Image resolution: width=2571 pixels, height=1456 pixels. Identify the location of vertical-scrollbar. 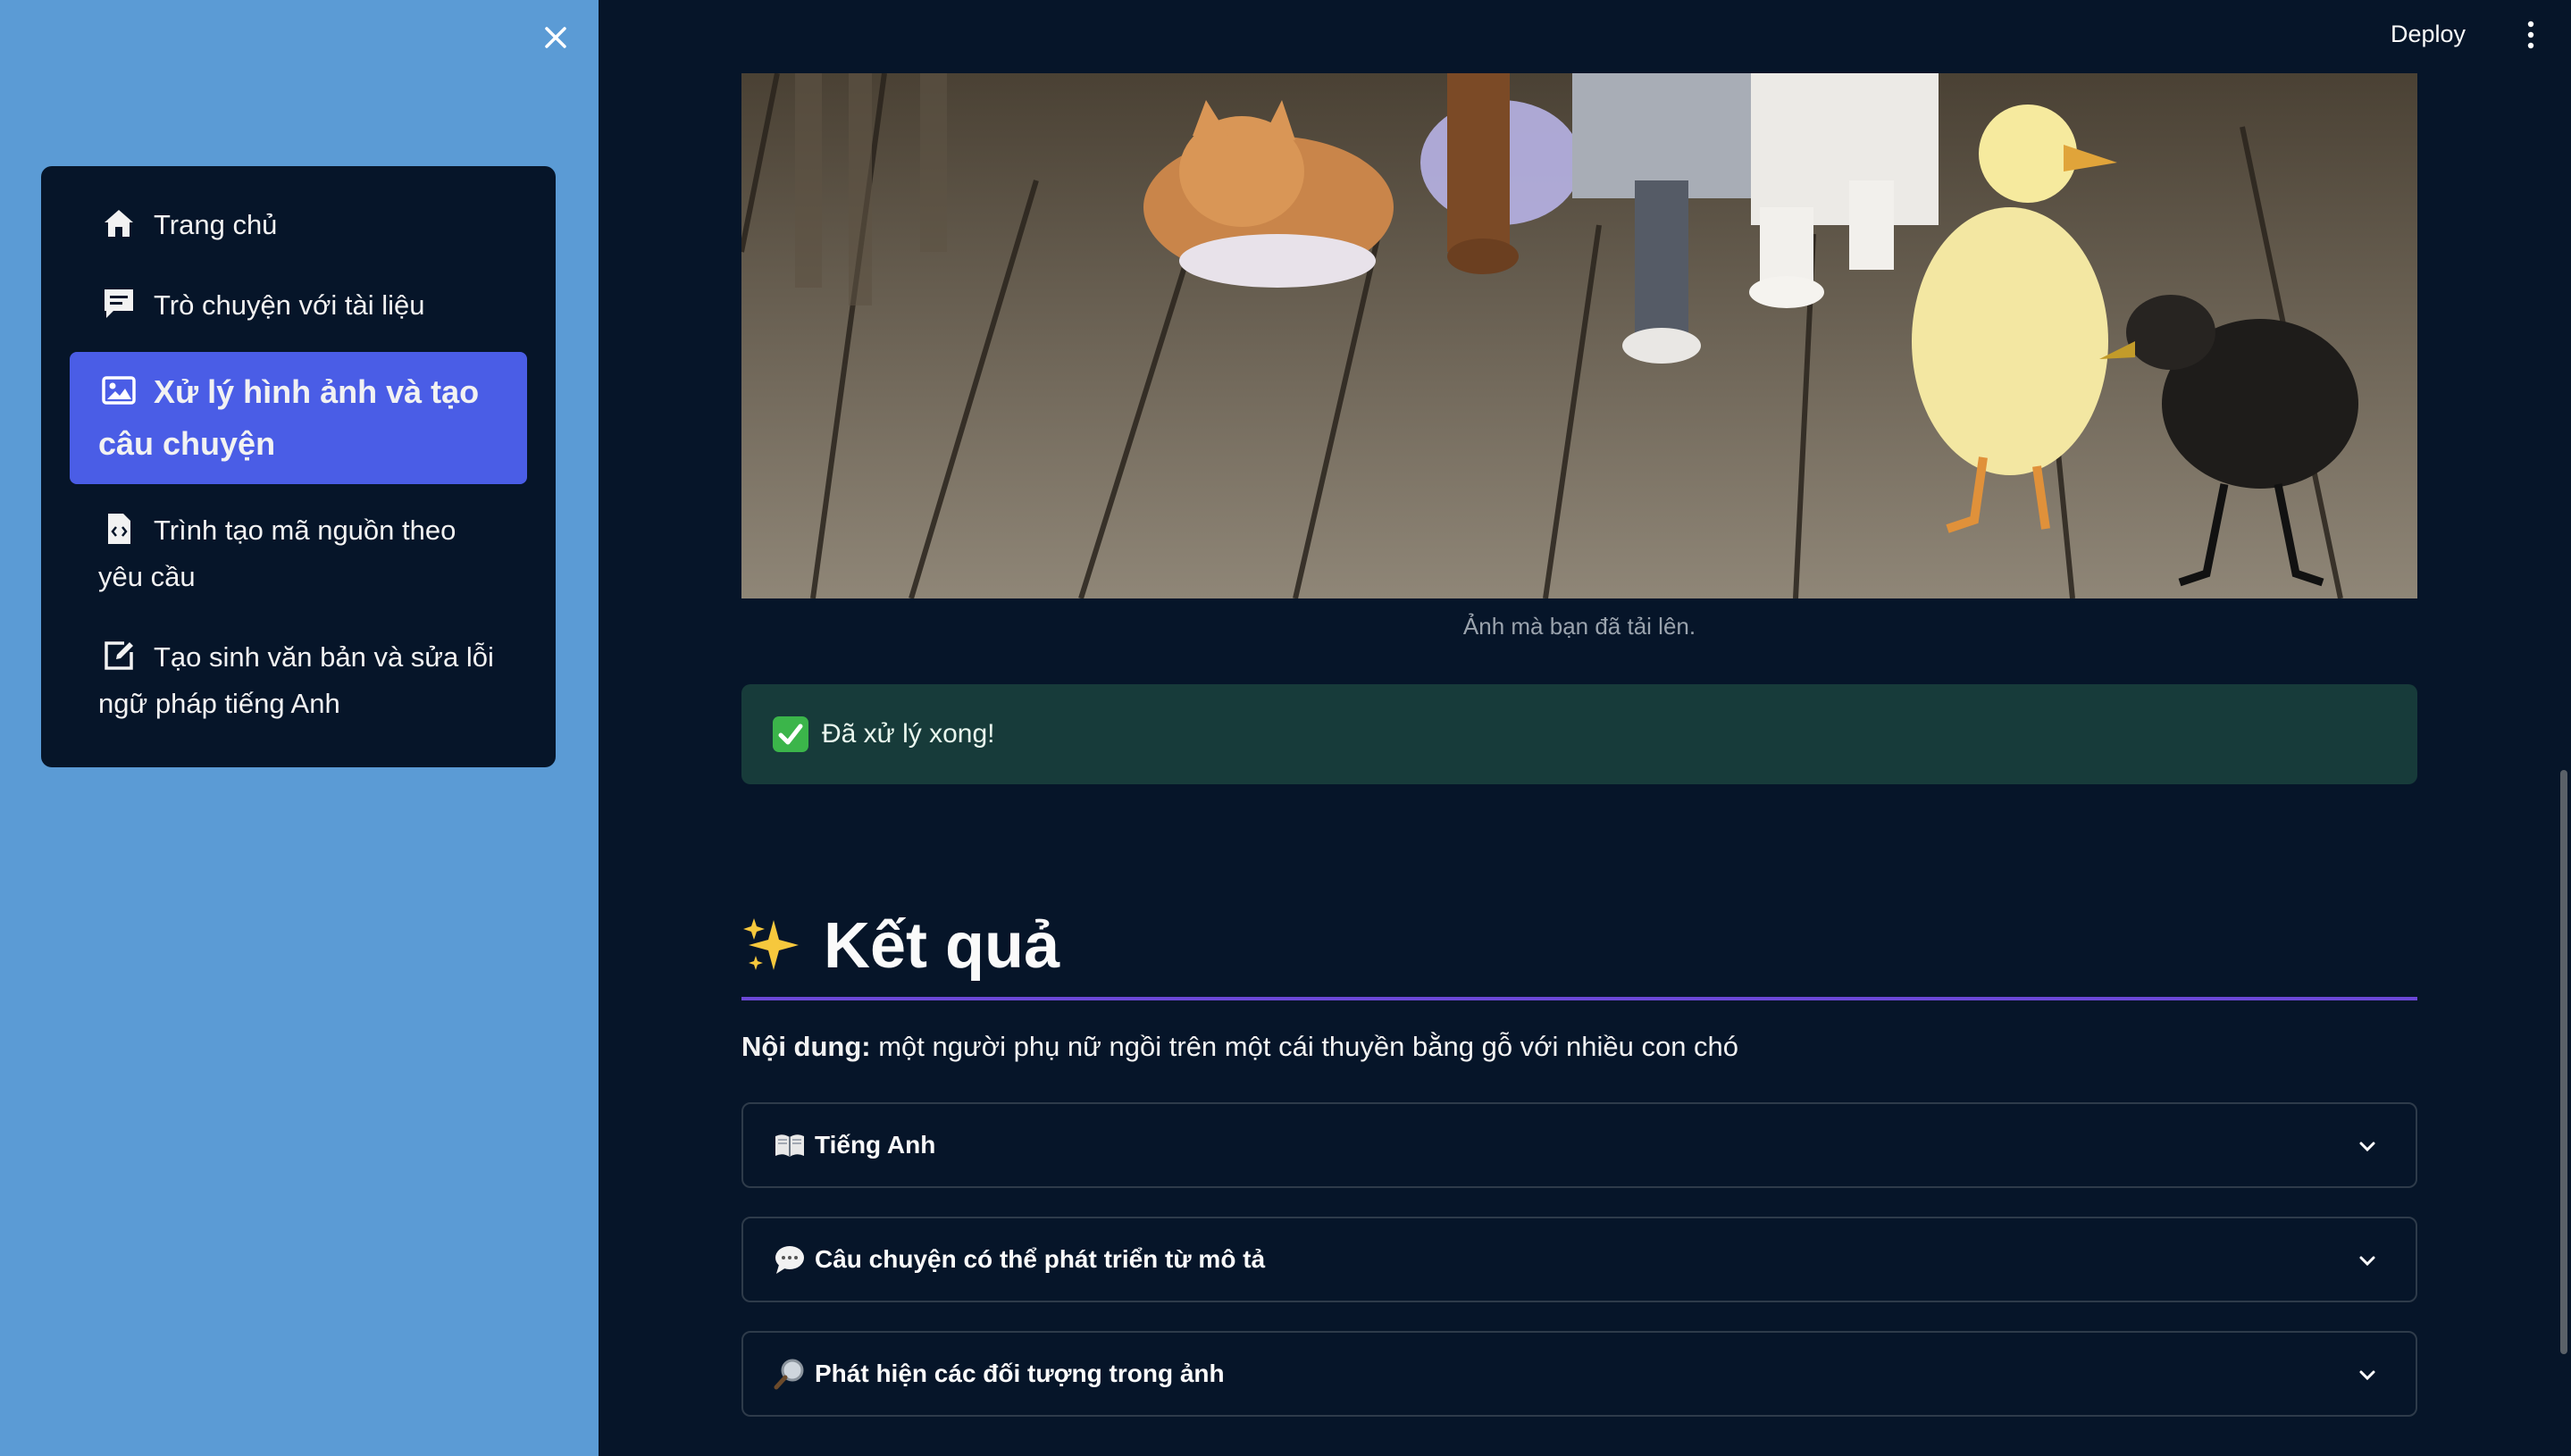
(2563, 1062).